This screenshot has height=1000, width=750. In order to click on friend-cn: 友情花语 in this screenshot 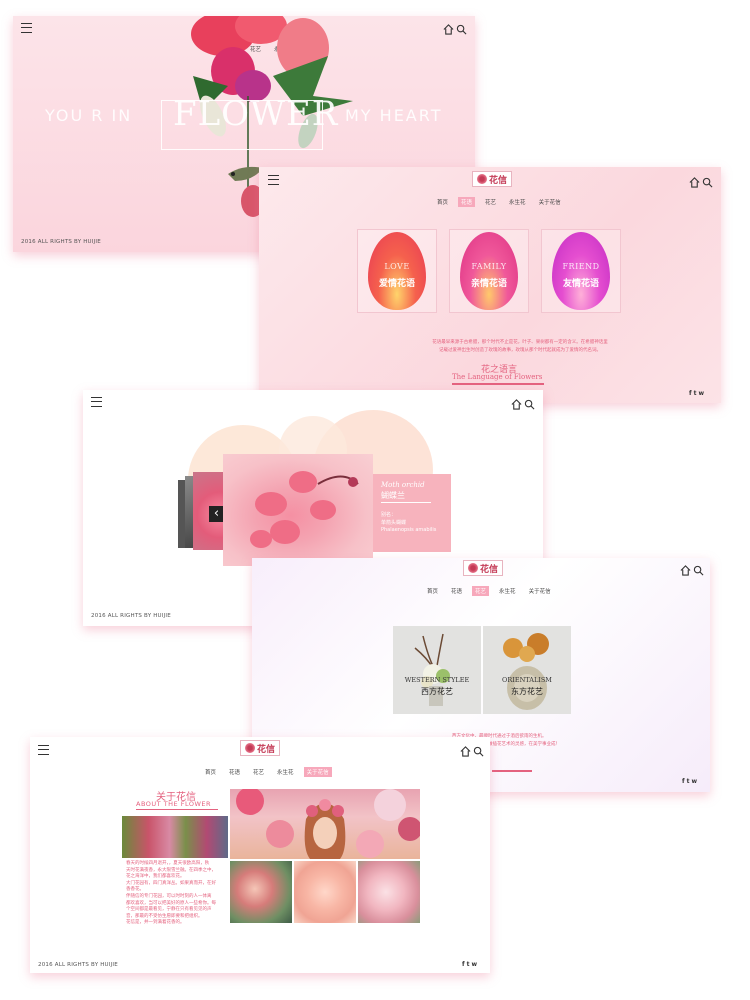, I will do `click(580, 284)`.